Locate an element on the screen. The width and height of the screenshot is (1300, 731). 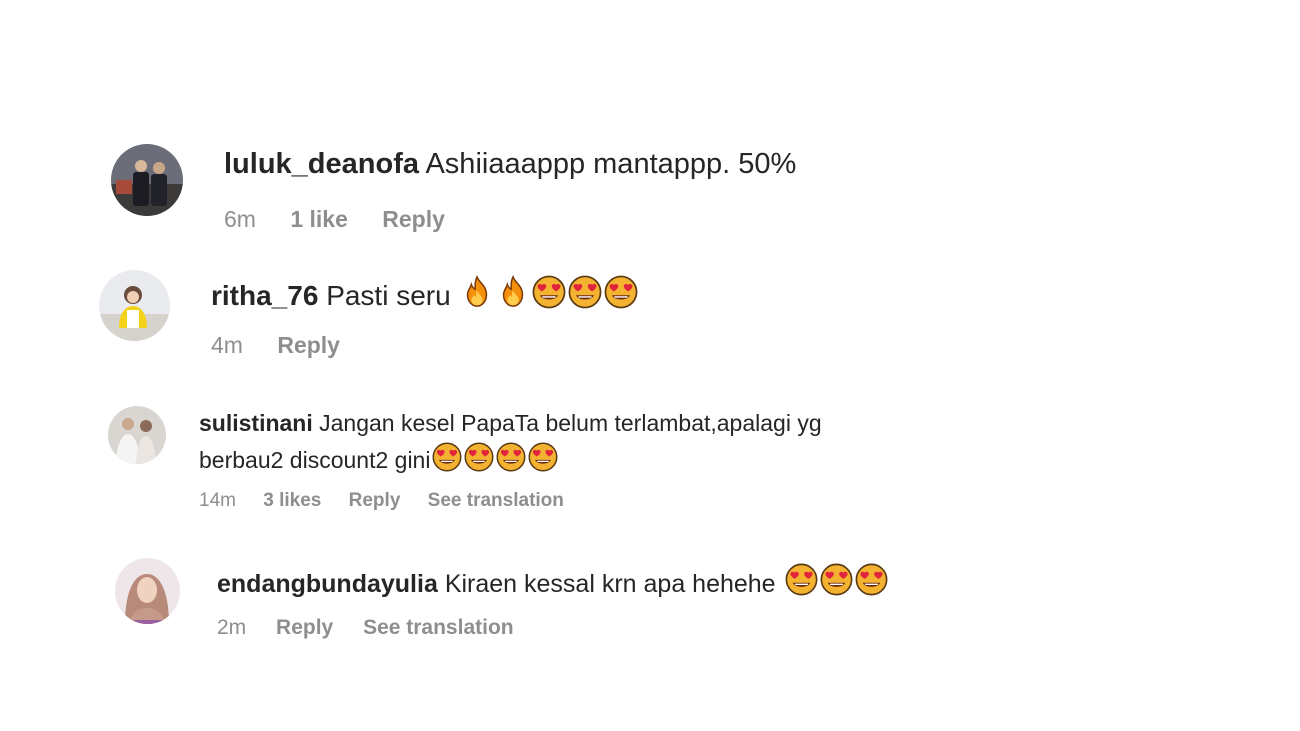
comment-body: Pasti seru is located at coordinates (388, 295).